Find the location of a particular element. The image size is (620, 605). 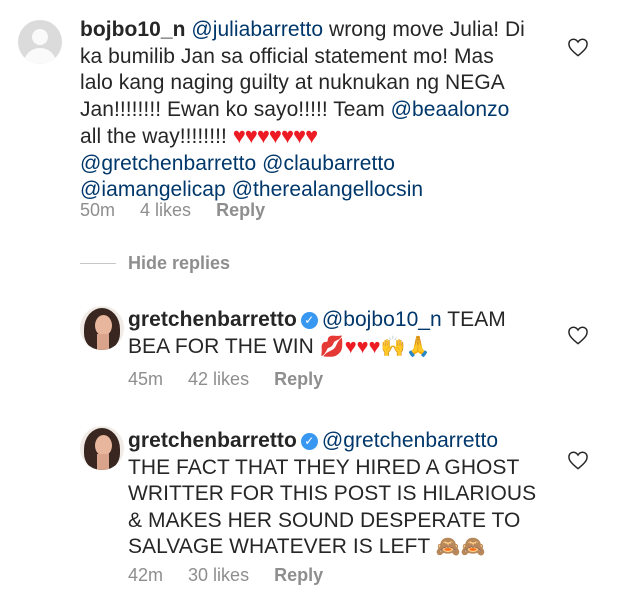

comment-text: THE FACT THAT THEY HIRED A GHOST is located at coordinates (324, 467).